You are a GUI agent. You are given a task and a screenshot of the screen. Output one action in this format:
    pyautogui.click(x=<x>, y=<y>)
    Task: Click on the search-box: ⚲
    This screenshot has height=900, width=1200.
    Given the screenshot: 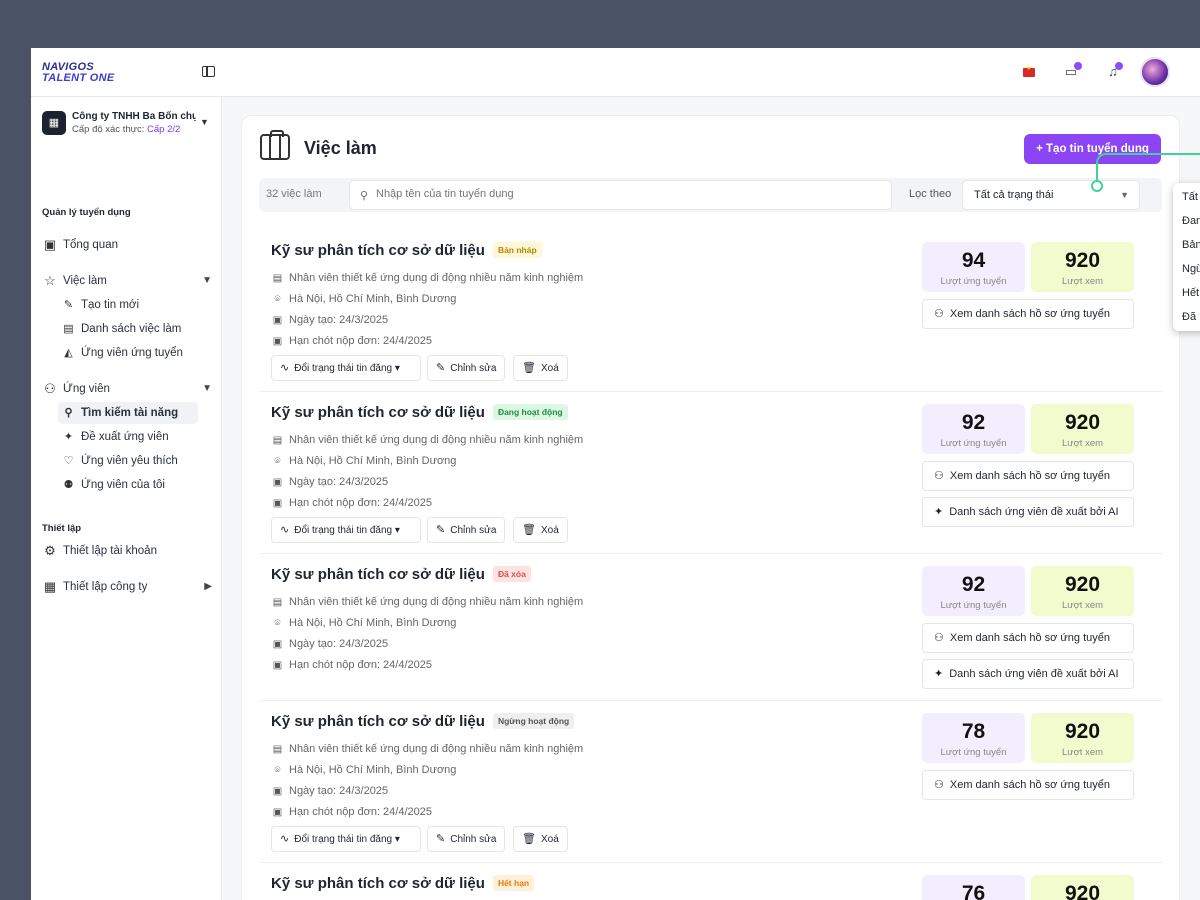 What is the action you would take?
    pyautogui.click(x=620, y=195)
    